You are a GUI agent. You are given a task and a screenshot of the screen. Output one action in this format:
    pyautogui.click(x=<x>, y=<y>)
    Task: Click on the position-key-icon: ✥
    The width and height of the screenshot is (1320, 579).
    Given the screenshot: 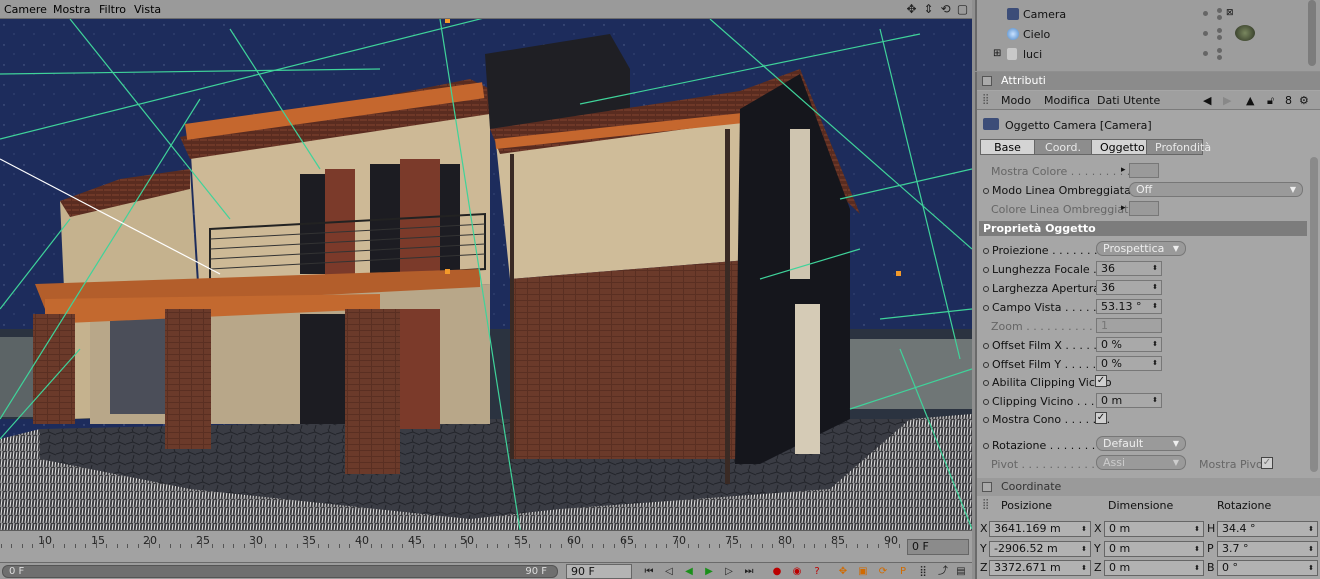 What is the action you would take?
    pyautogui.click(x=843, y=571)
    